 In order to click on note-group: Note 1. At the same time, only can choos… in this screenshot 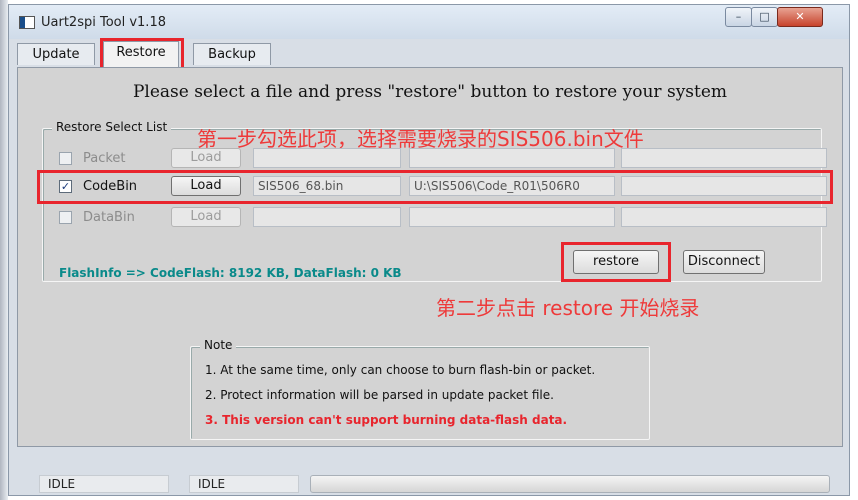, I will do `click(420, 389)`.